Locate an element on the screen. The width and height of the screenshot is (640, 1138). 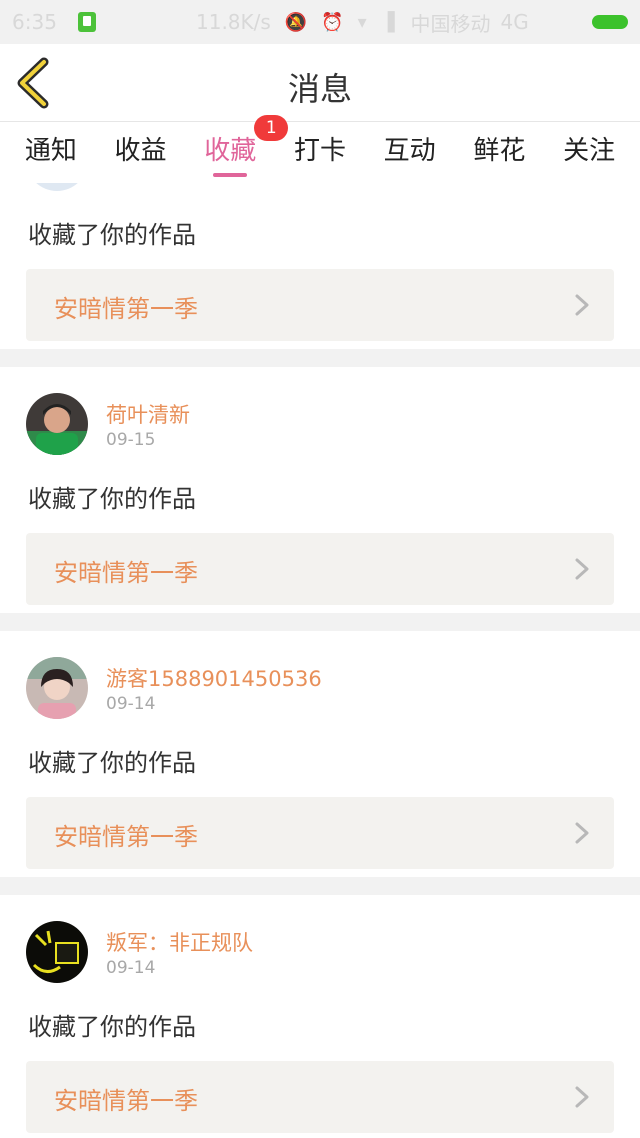
battery-icon is located at coordinates (610, 22).